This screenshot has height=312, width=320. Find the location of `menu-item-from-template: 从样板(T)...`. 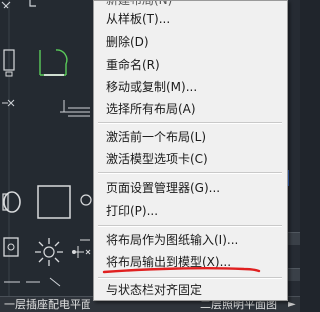

menu-item-from-template: 从样板(T)... is located at coordinates (190, 19).